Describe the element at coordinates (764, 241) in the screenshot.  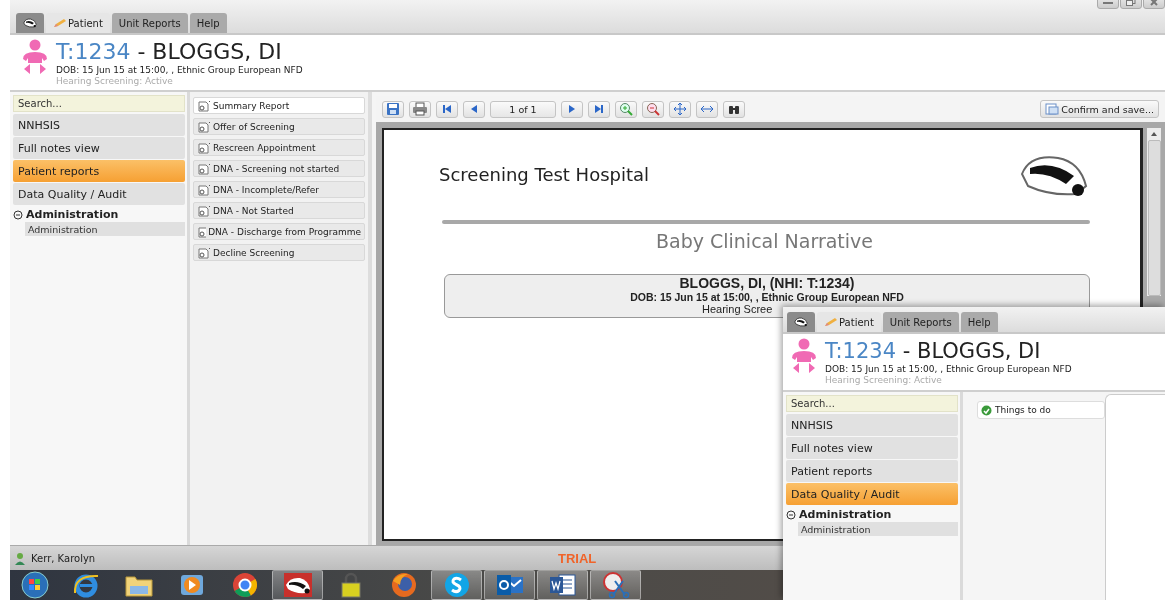
I see `document-title: Baby Clinical Narrative` at that location.